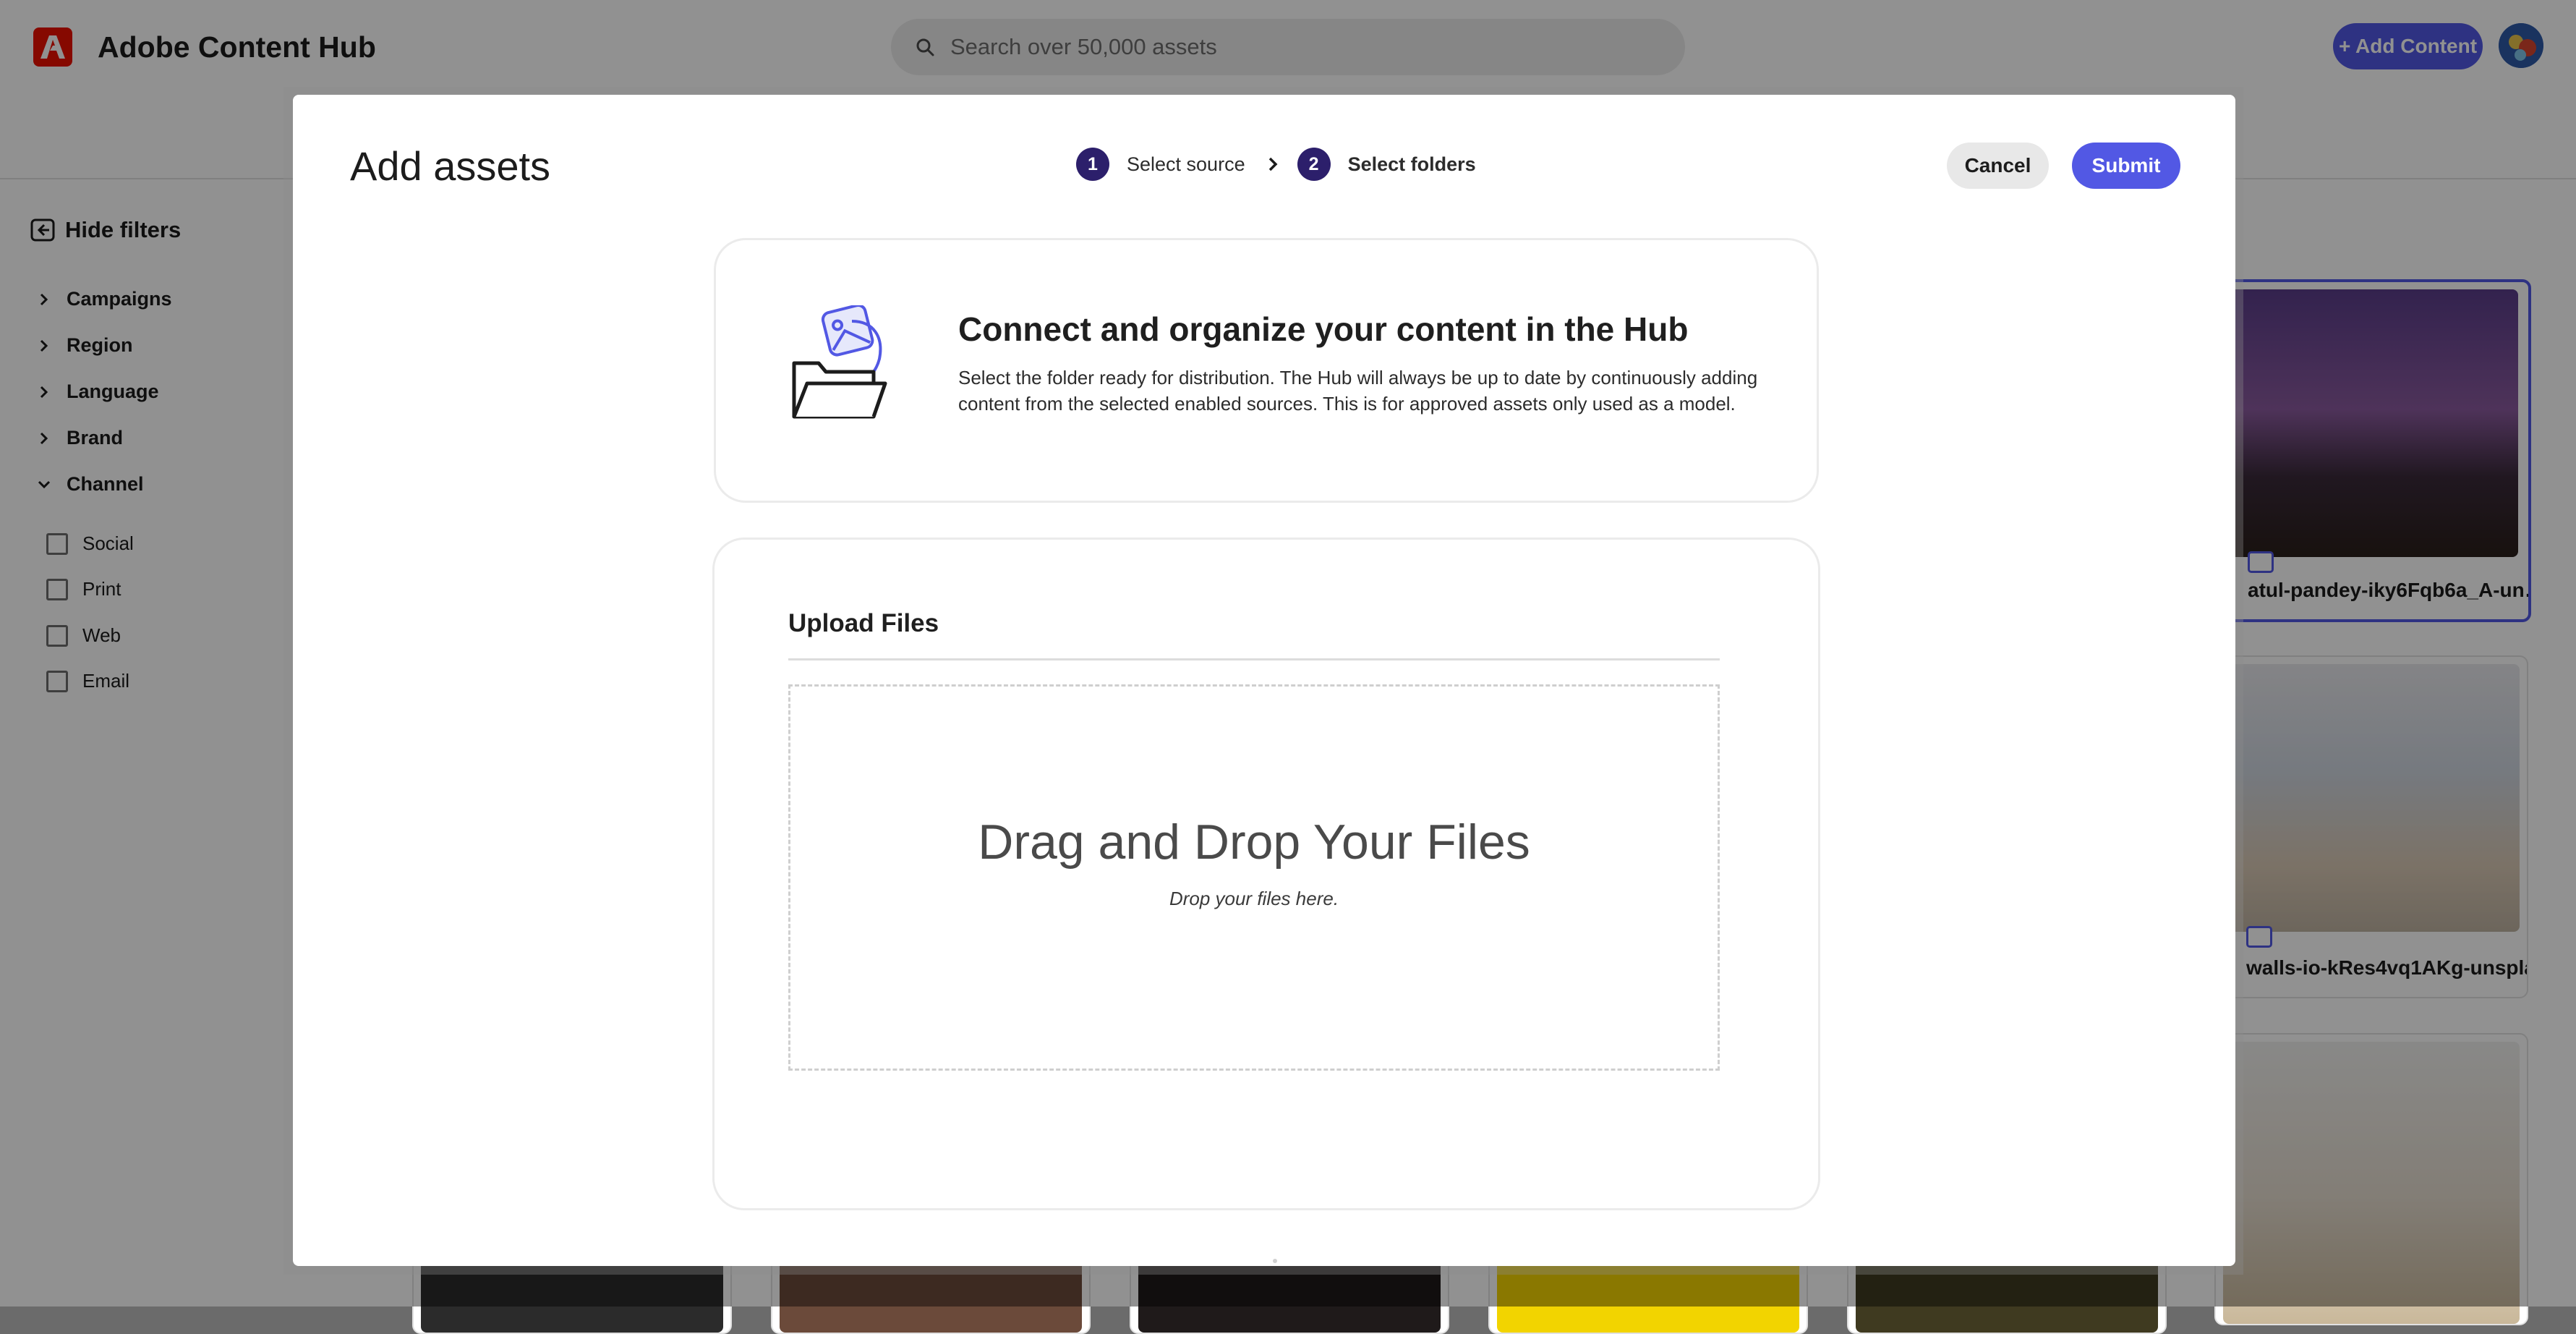 The height and width of the screenshot is (1334, 2576). I want to click on chevron-right-icon, so click(1273, 164).